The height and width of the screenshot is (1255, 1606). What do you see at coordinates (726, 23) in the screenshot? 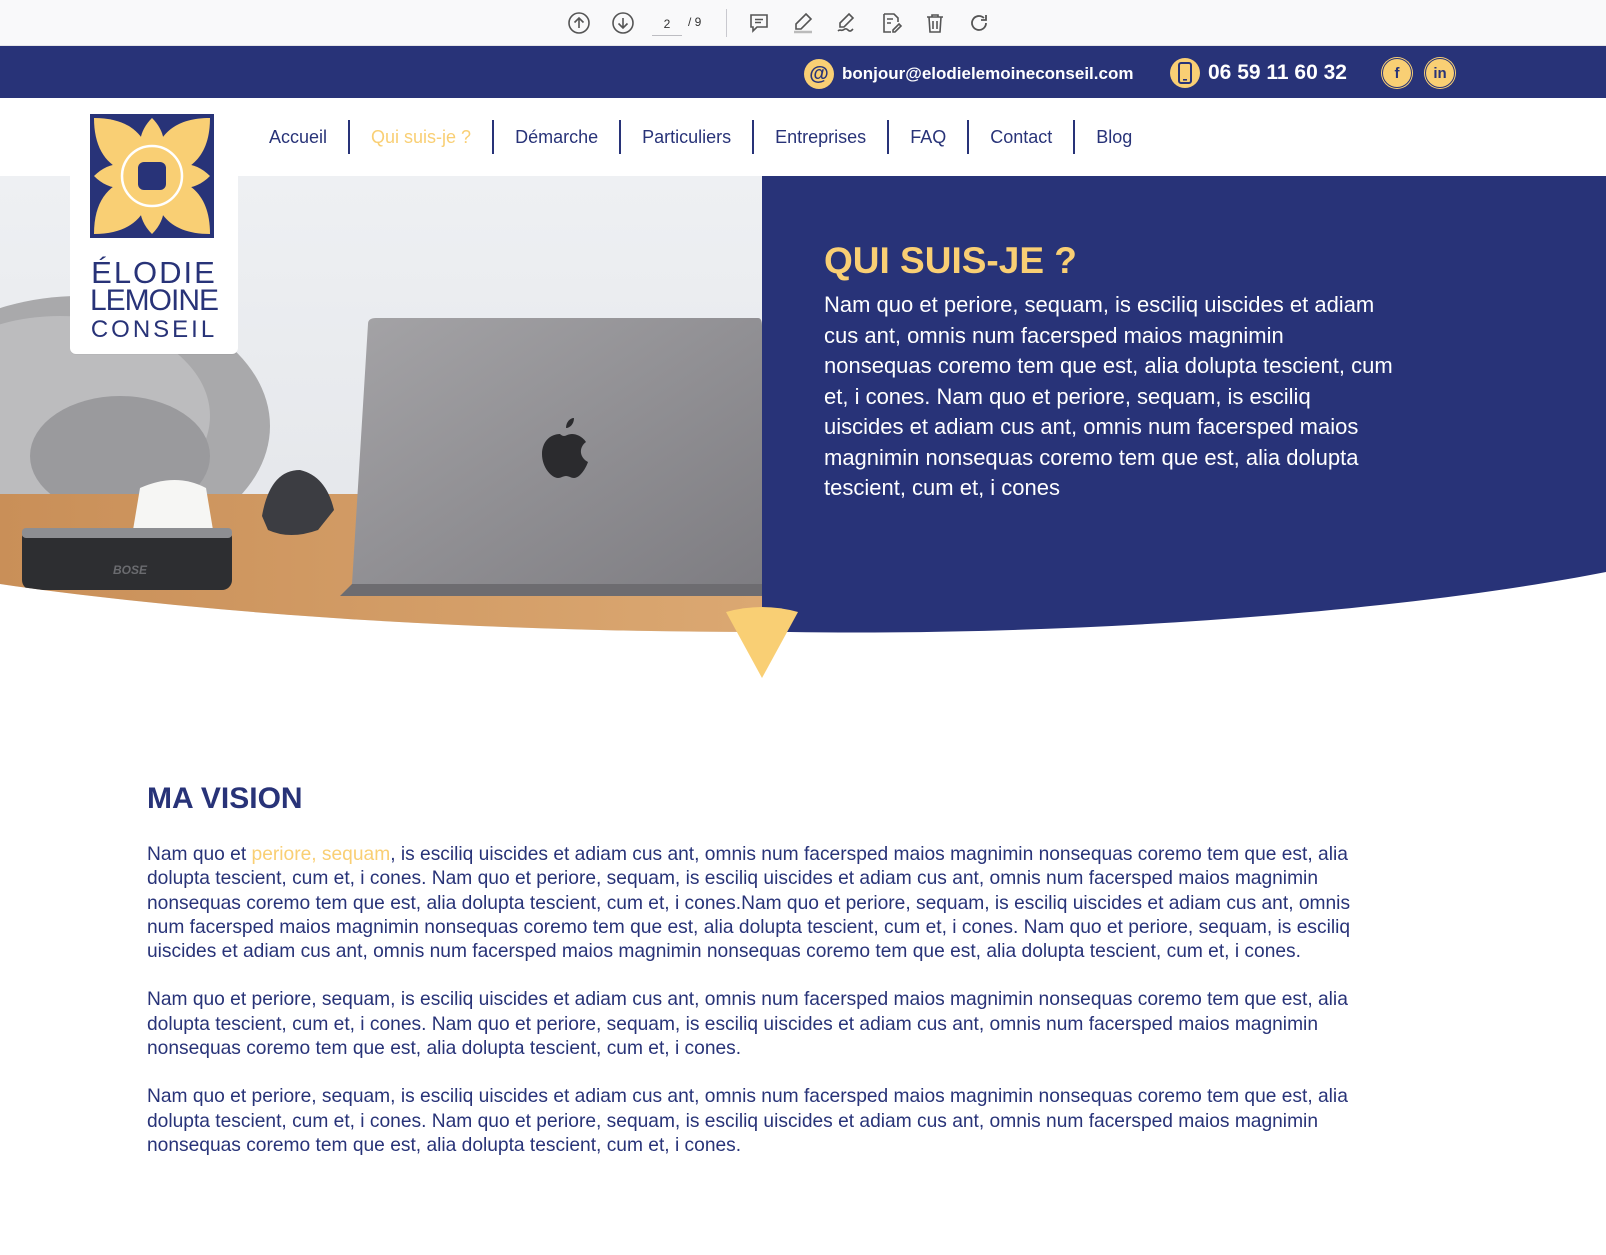
I see `toolbar-divider` at bounding box center [726, 23].